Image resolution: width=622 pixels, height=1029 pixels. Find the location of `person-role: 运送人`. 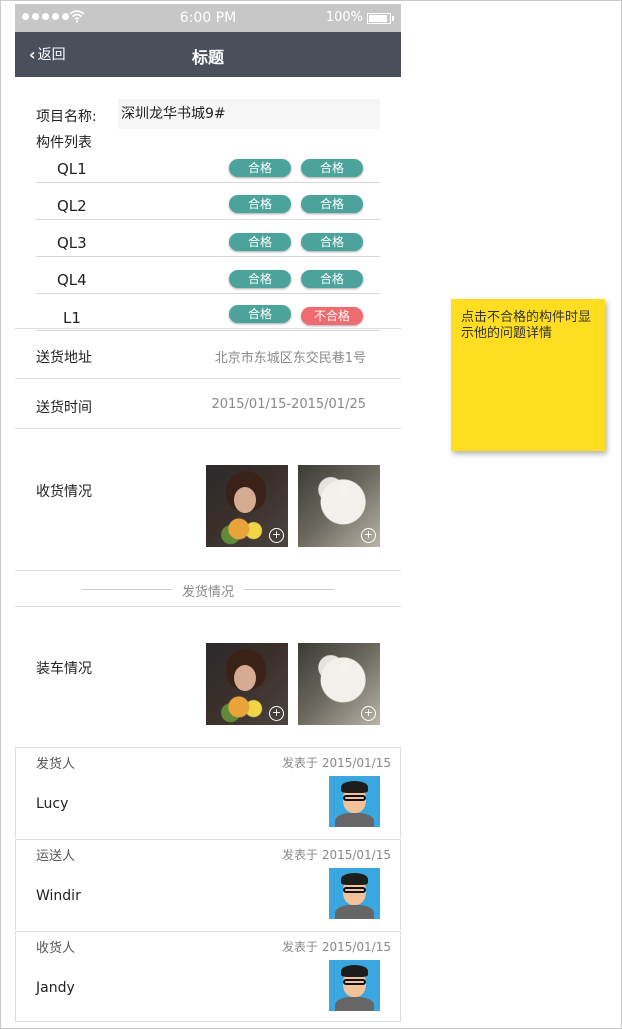

person-role: 运送人 is located at coordinates (56, 856).